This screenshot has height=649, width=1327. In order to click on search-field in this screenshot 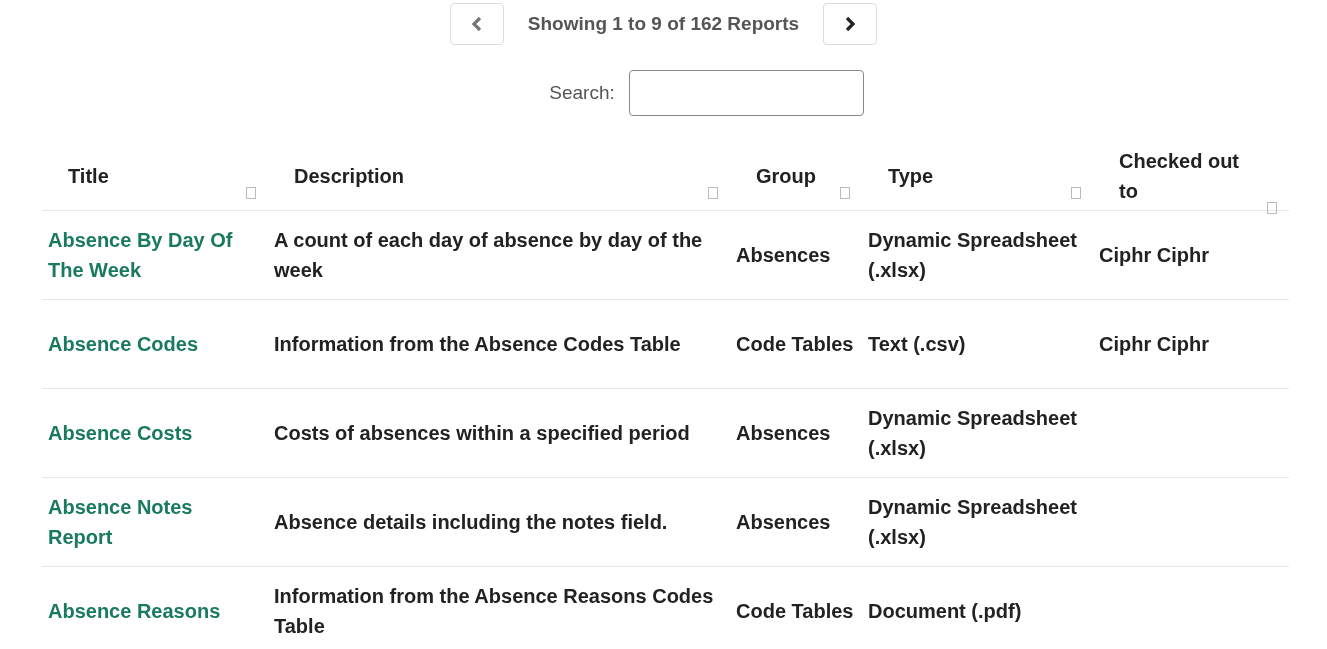, I will do `click(746, 93)`.